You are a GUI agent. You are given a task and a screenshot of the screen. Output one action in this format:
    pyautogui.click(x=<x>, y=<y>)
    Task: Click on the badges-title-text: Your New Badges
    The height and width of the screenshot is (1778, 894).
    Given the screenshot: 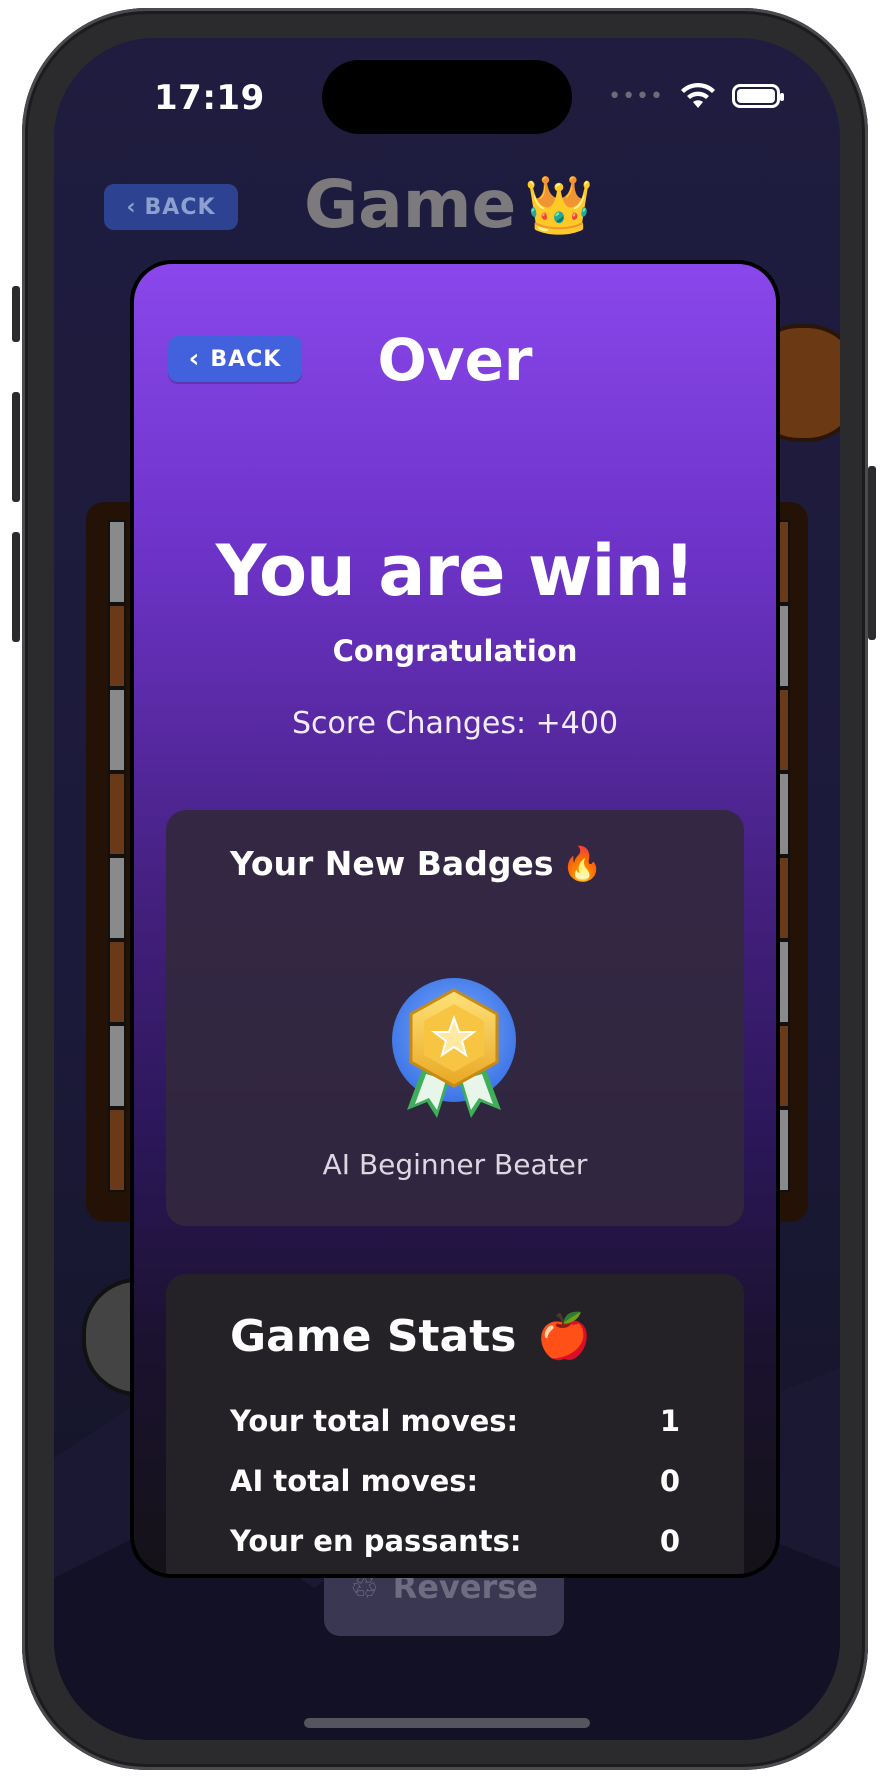 What is the action you would take?
    pyautogui.click(x=392, y=863)
    